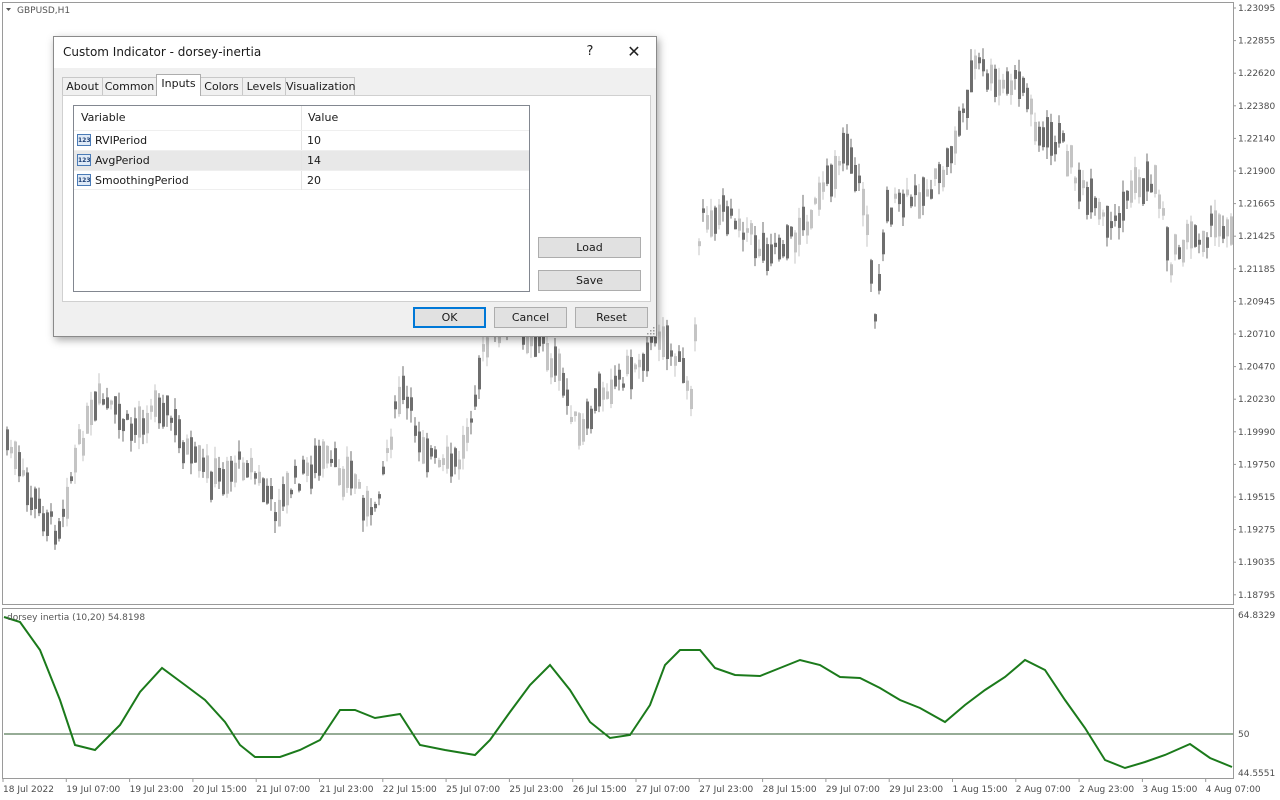  What do you see at coordinates (264, 86) in the screenshot?
I see `tab-levels: Levels` at bounding box center [264, 86].